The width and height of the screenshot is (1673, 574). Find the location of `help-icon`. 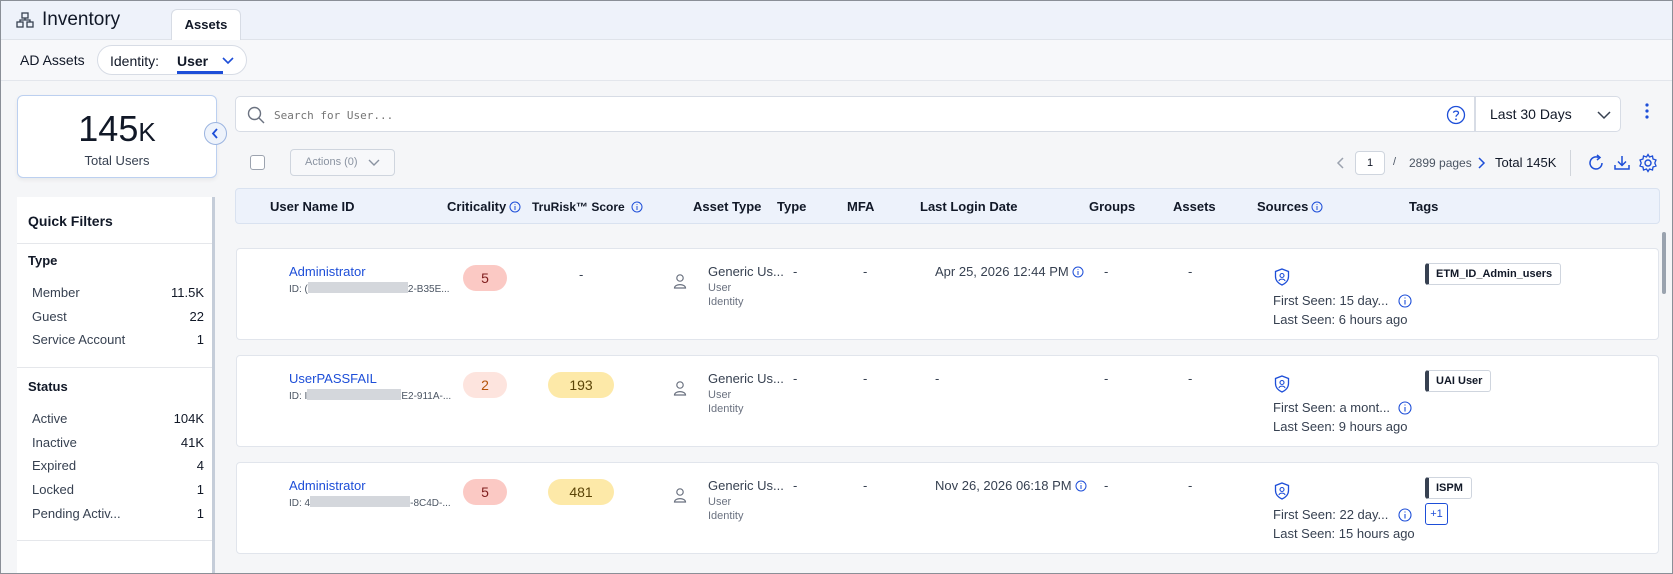

help-icon is located at coordinates (1456, 115).